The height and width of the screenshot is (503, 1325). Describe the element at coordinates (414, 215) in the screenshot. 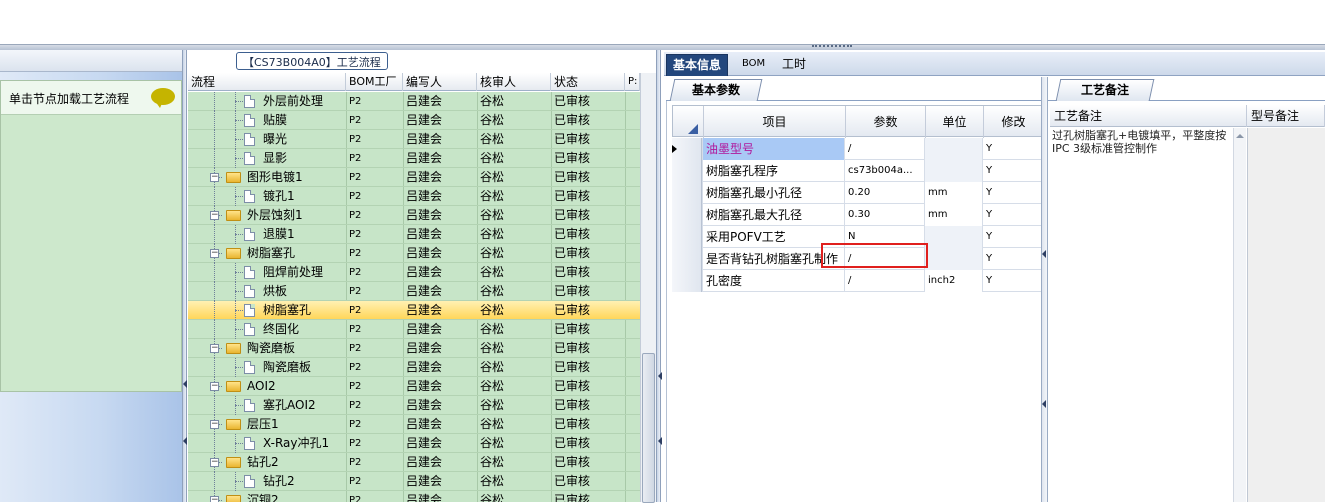

I see `tree-row: − 外层蚀刻1 P2 吕建会 谷松 已审核` at that location.